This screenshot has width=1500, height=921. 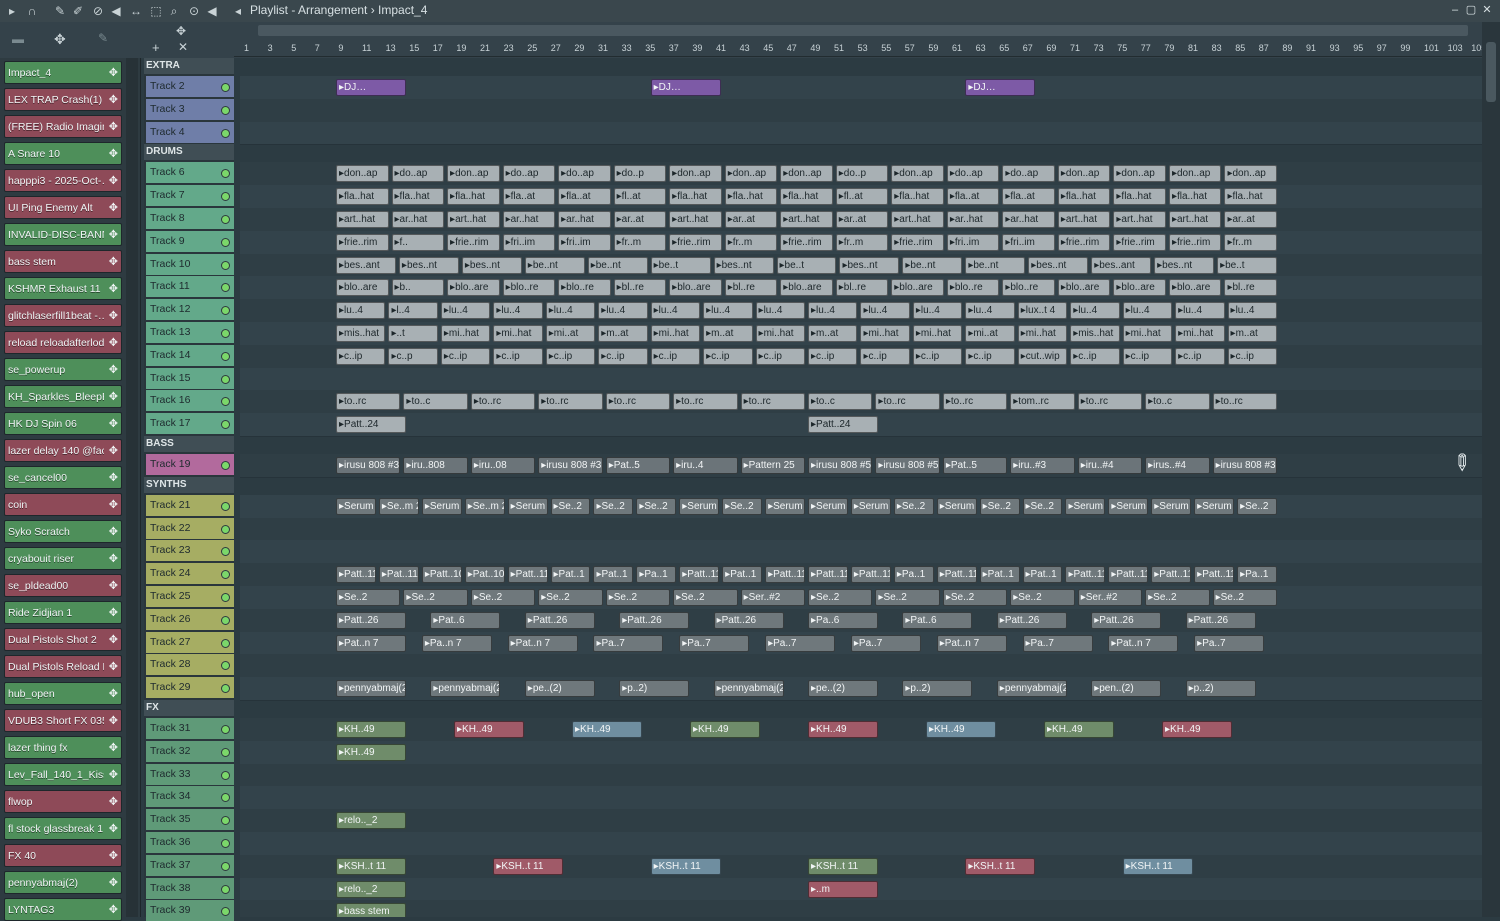 What do you see at coordinates (1139, 219) in the screenshot?
I see `playlist-clip: ▸art..hat` at bounding box center [1139, 219].